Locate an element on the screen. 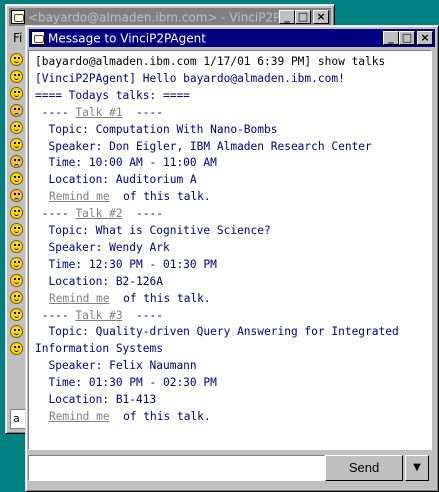  contact-list is located at coordinates (18, 206).